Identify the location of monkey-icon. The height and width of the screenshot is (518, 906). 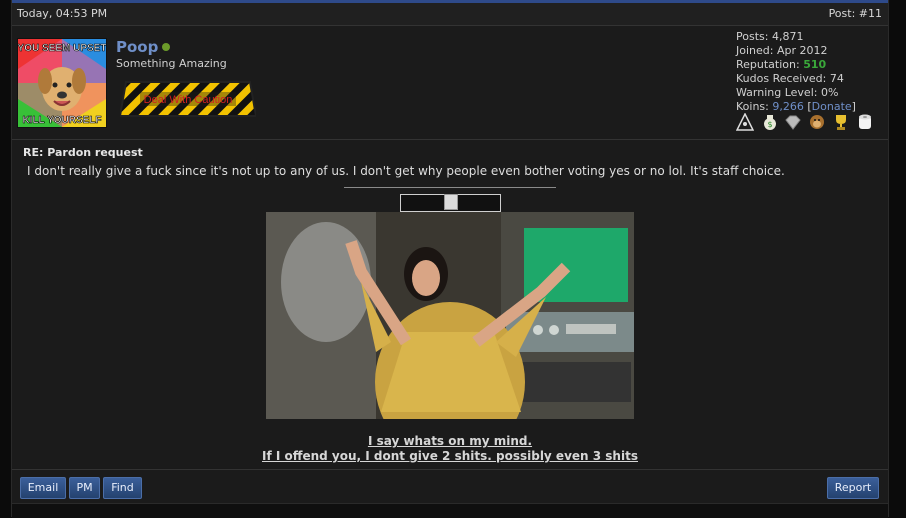
(817, 122).